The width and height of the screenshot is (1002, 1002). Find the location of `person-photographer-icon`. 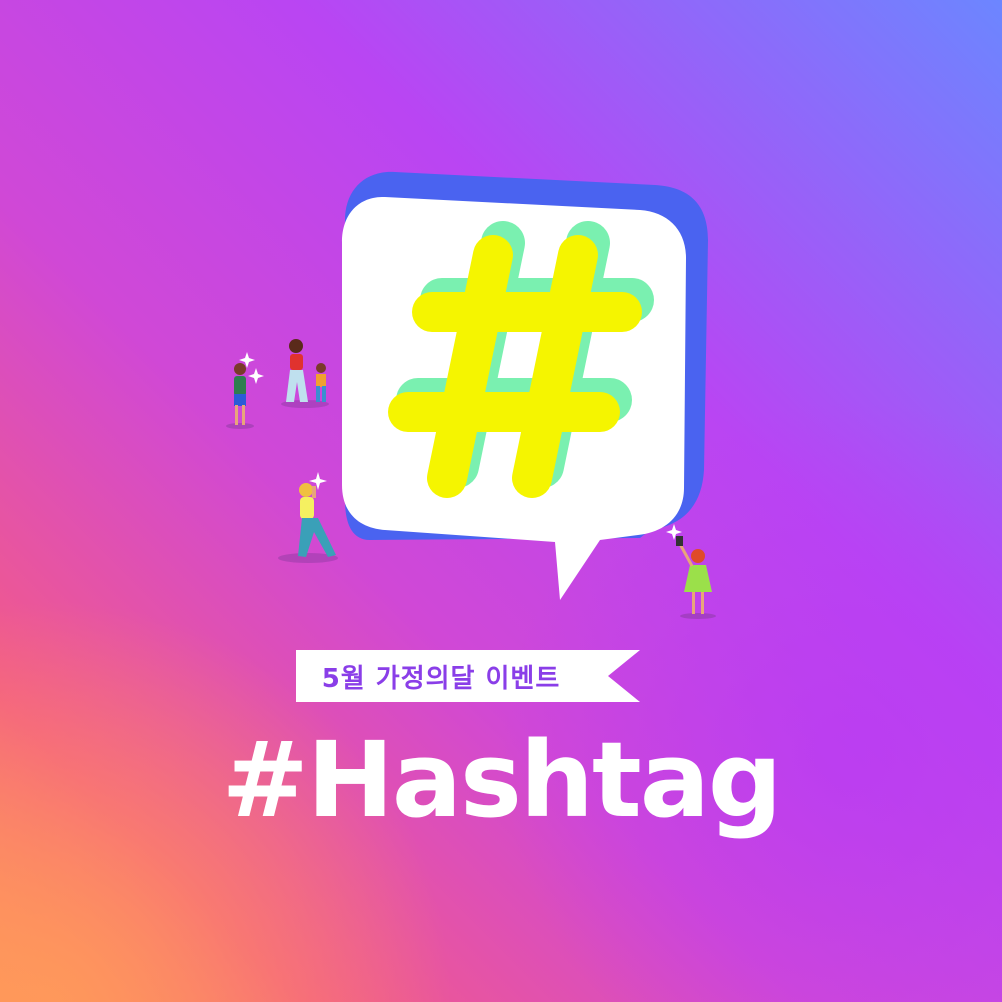

person-photographer-icon is located at coordinates (240, 396).